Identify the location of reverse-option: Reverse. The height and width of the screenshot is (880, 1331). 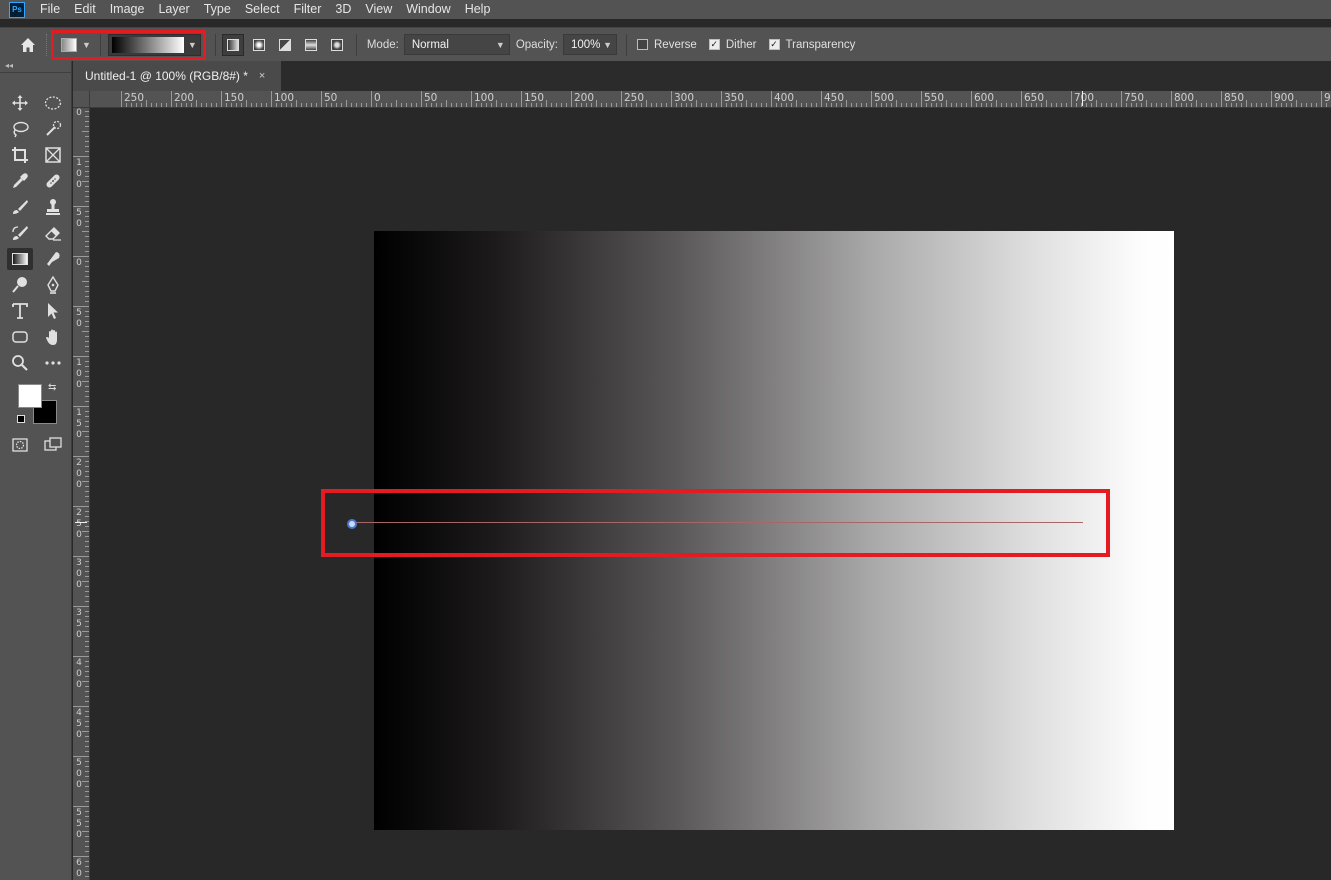
(667, 45).